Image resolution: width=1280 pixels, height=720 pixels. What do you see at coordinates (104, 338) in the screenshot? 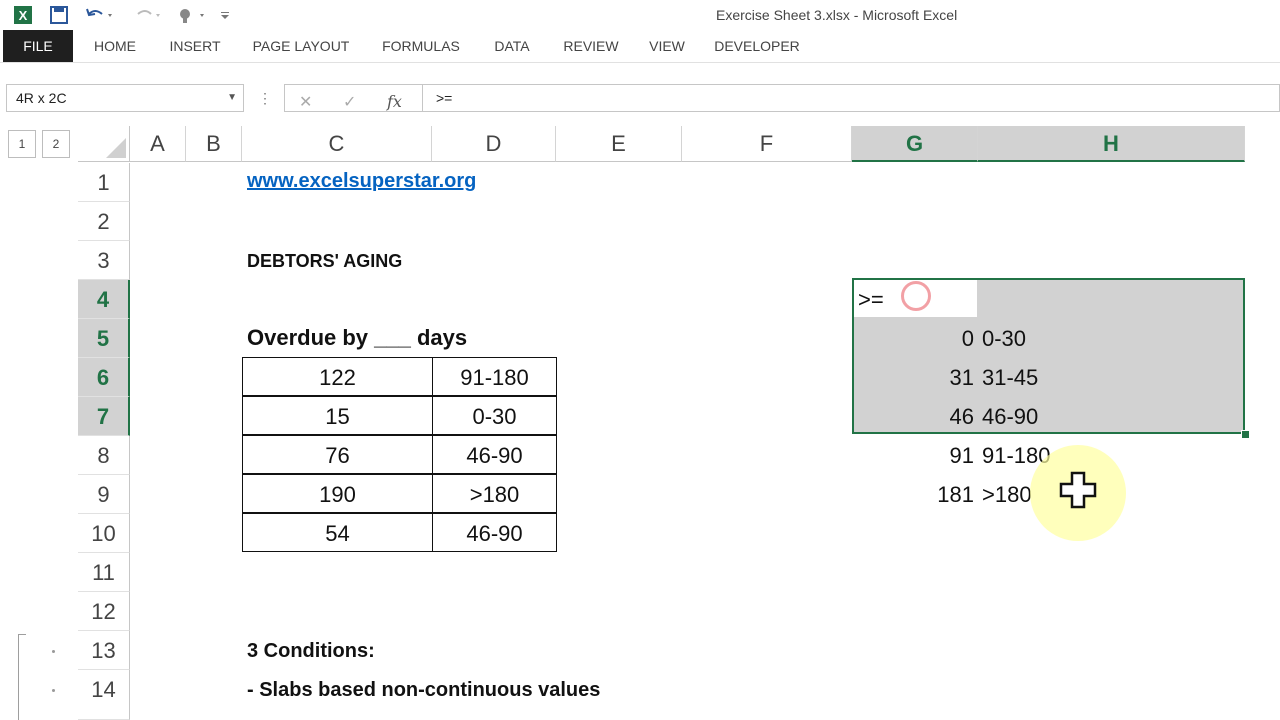
I see `row-header-5: 5` at bounding box center [104, 338].